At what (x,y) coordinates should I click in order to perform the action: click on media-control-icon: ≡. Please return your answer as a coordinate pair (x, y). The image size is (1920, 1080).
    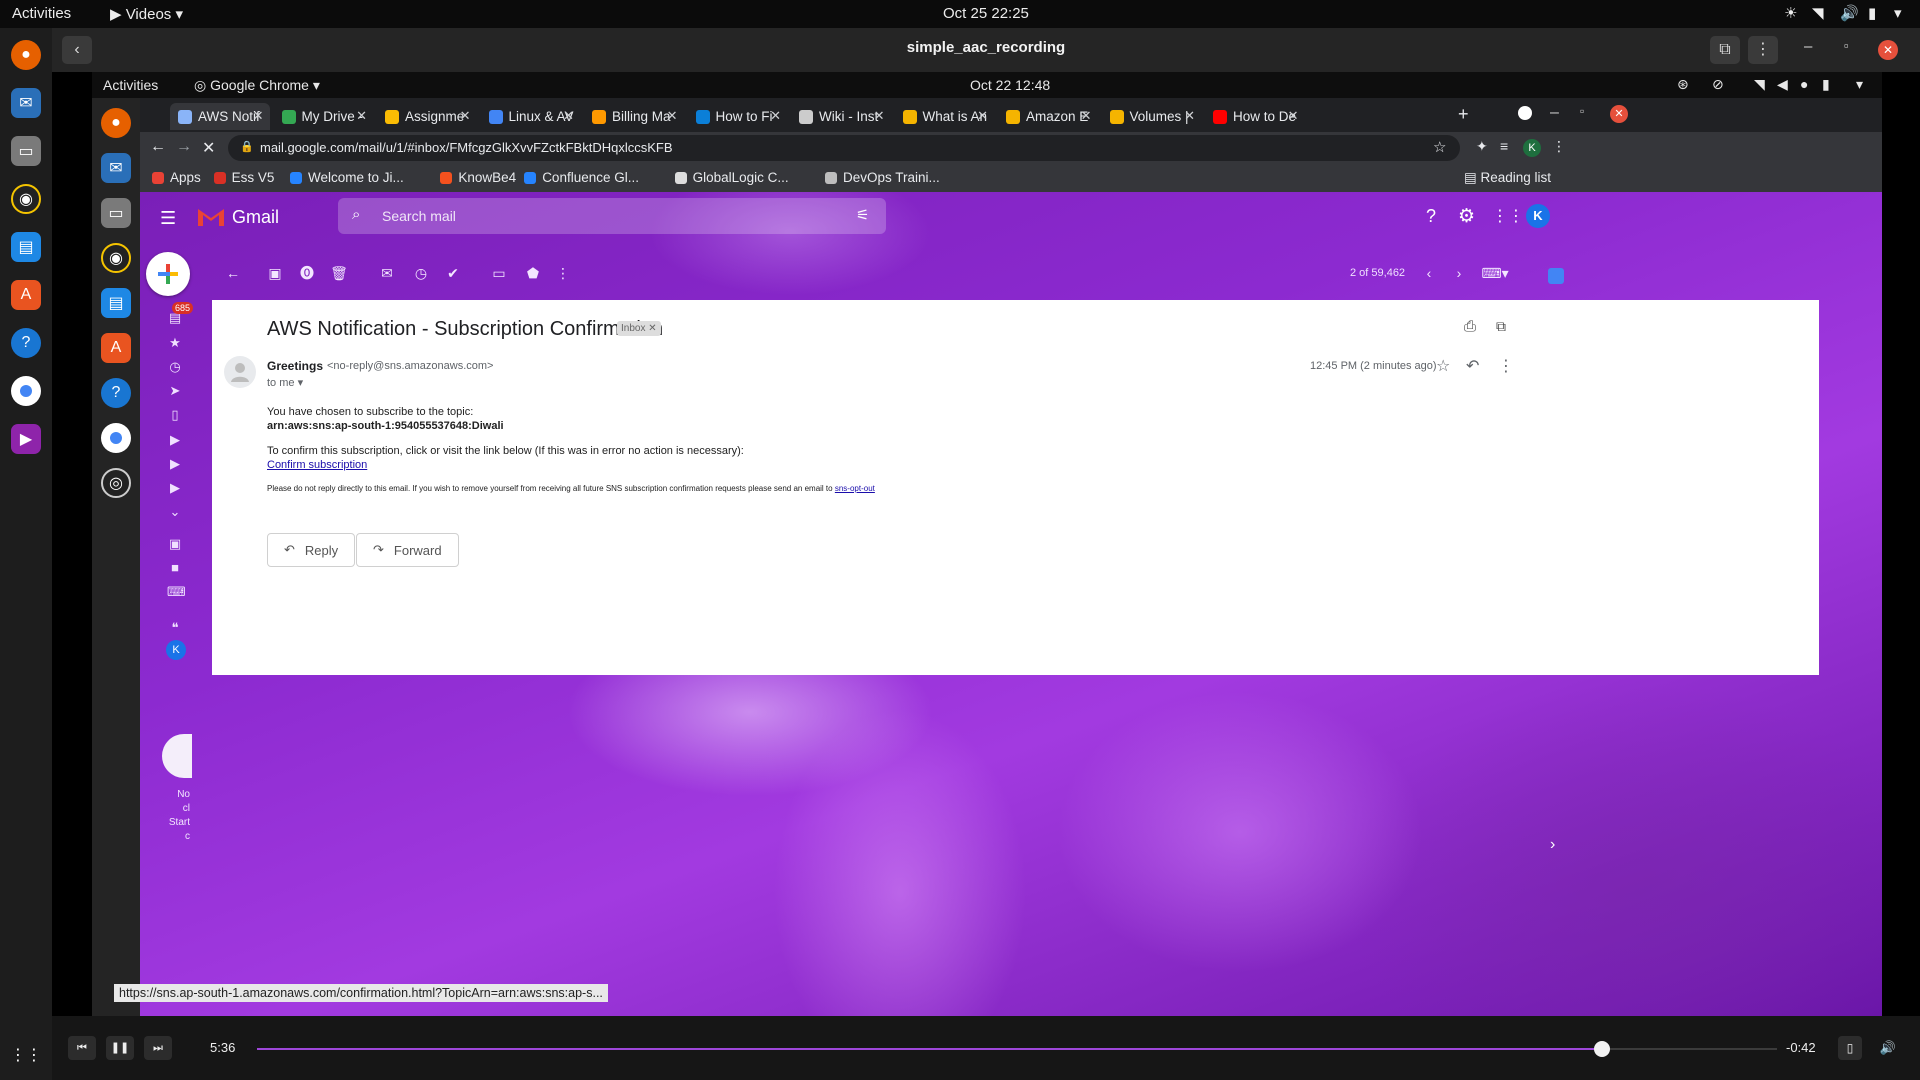
    Looking at the image, I should click on (1504, 146).